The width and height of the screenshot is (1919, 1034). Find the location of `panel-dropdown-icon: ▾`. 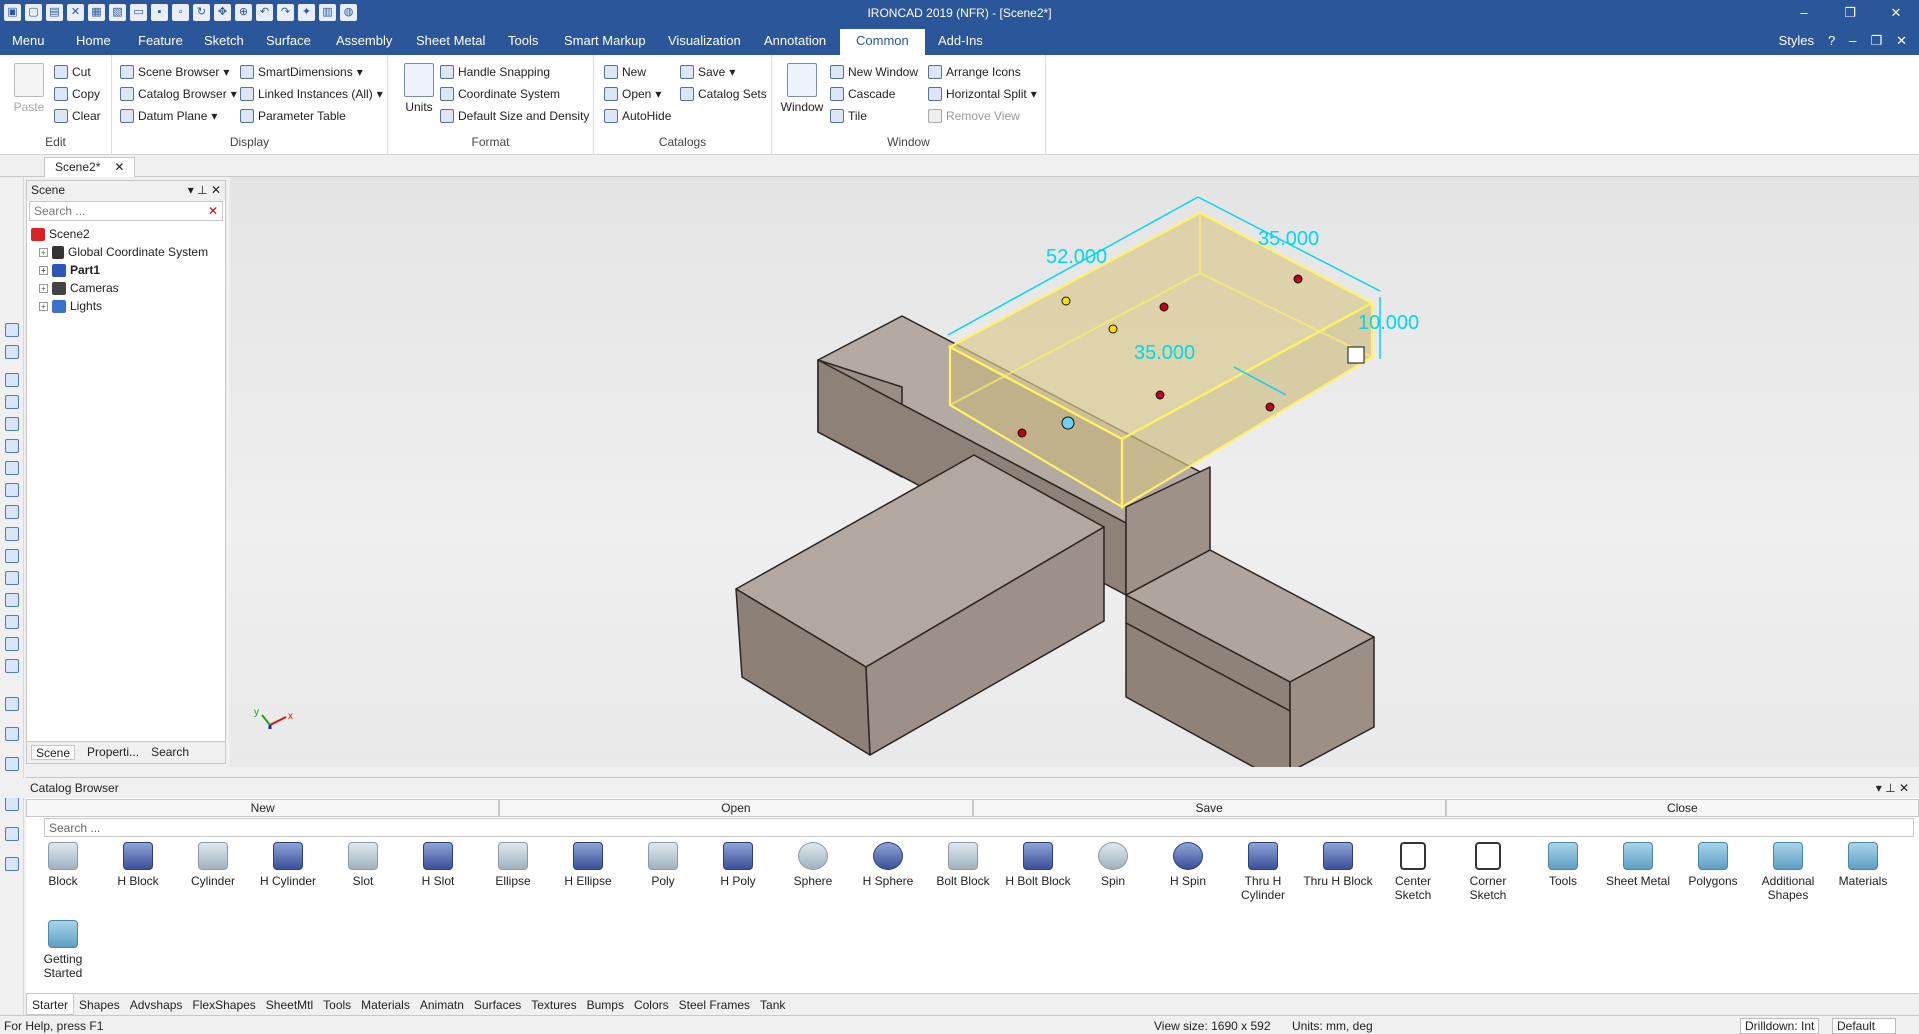

panel-dropdown-icon: ▾ is located at coordinates (191, 190).